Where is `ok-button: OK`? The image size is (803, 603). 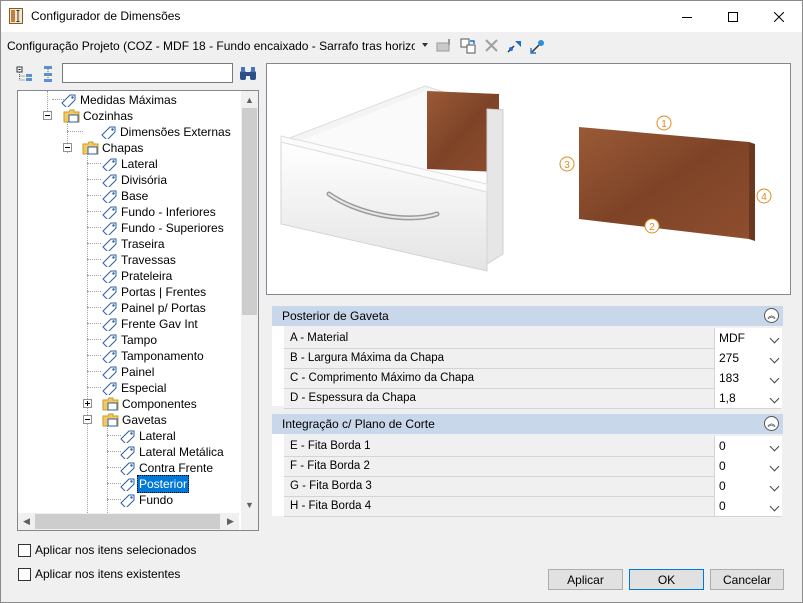 ok-button: OK is located at coordinates (666, 579).